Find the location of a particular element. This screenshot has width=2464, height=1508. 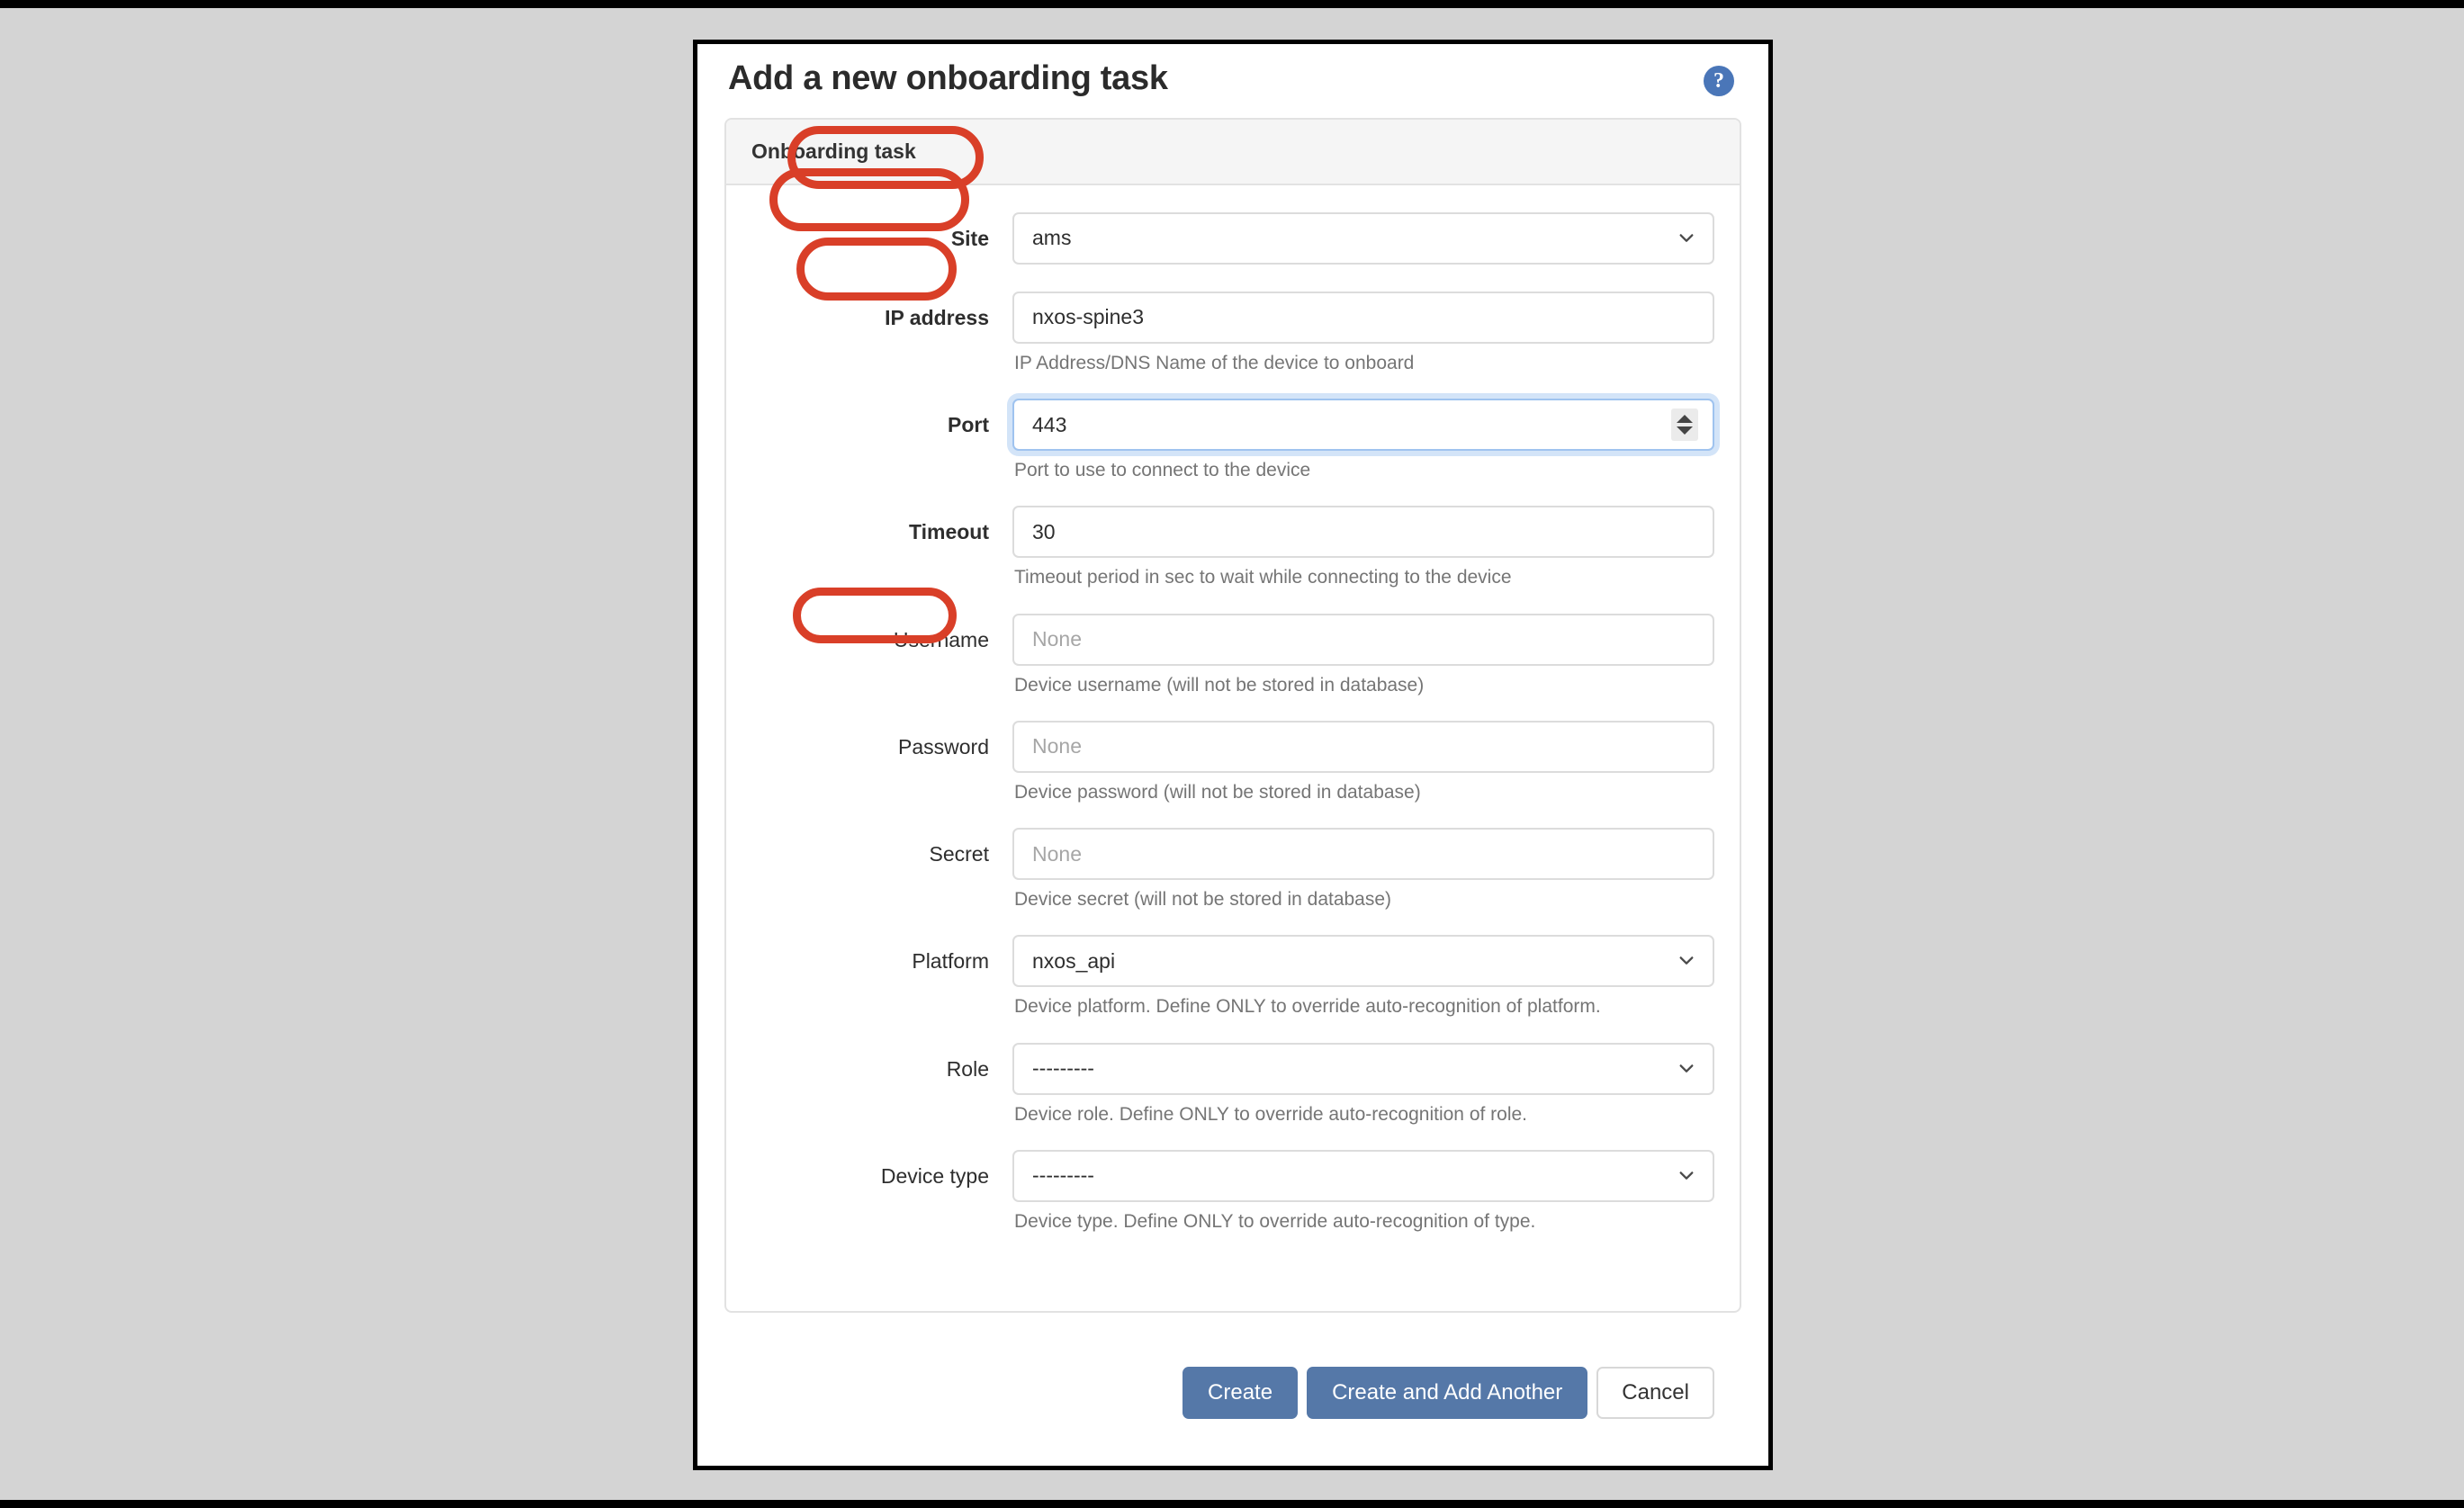

select-platform: nxos_api is located at coordinates (1363, 961).